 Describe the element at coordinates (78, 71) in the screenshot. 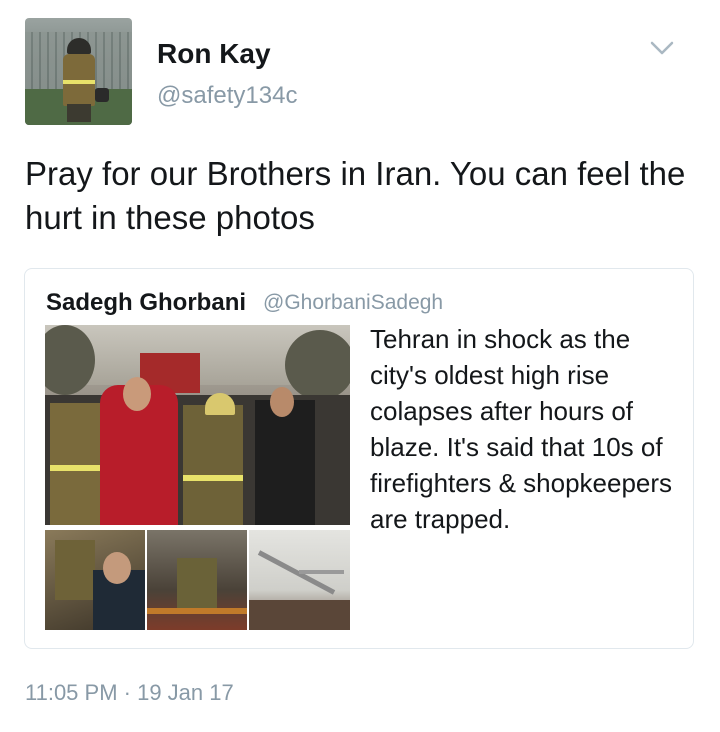

I see `author-avatar` at that location.